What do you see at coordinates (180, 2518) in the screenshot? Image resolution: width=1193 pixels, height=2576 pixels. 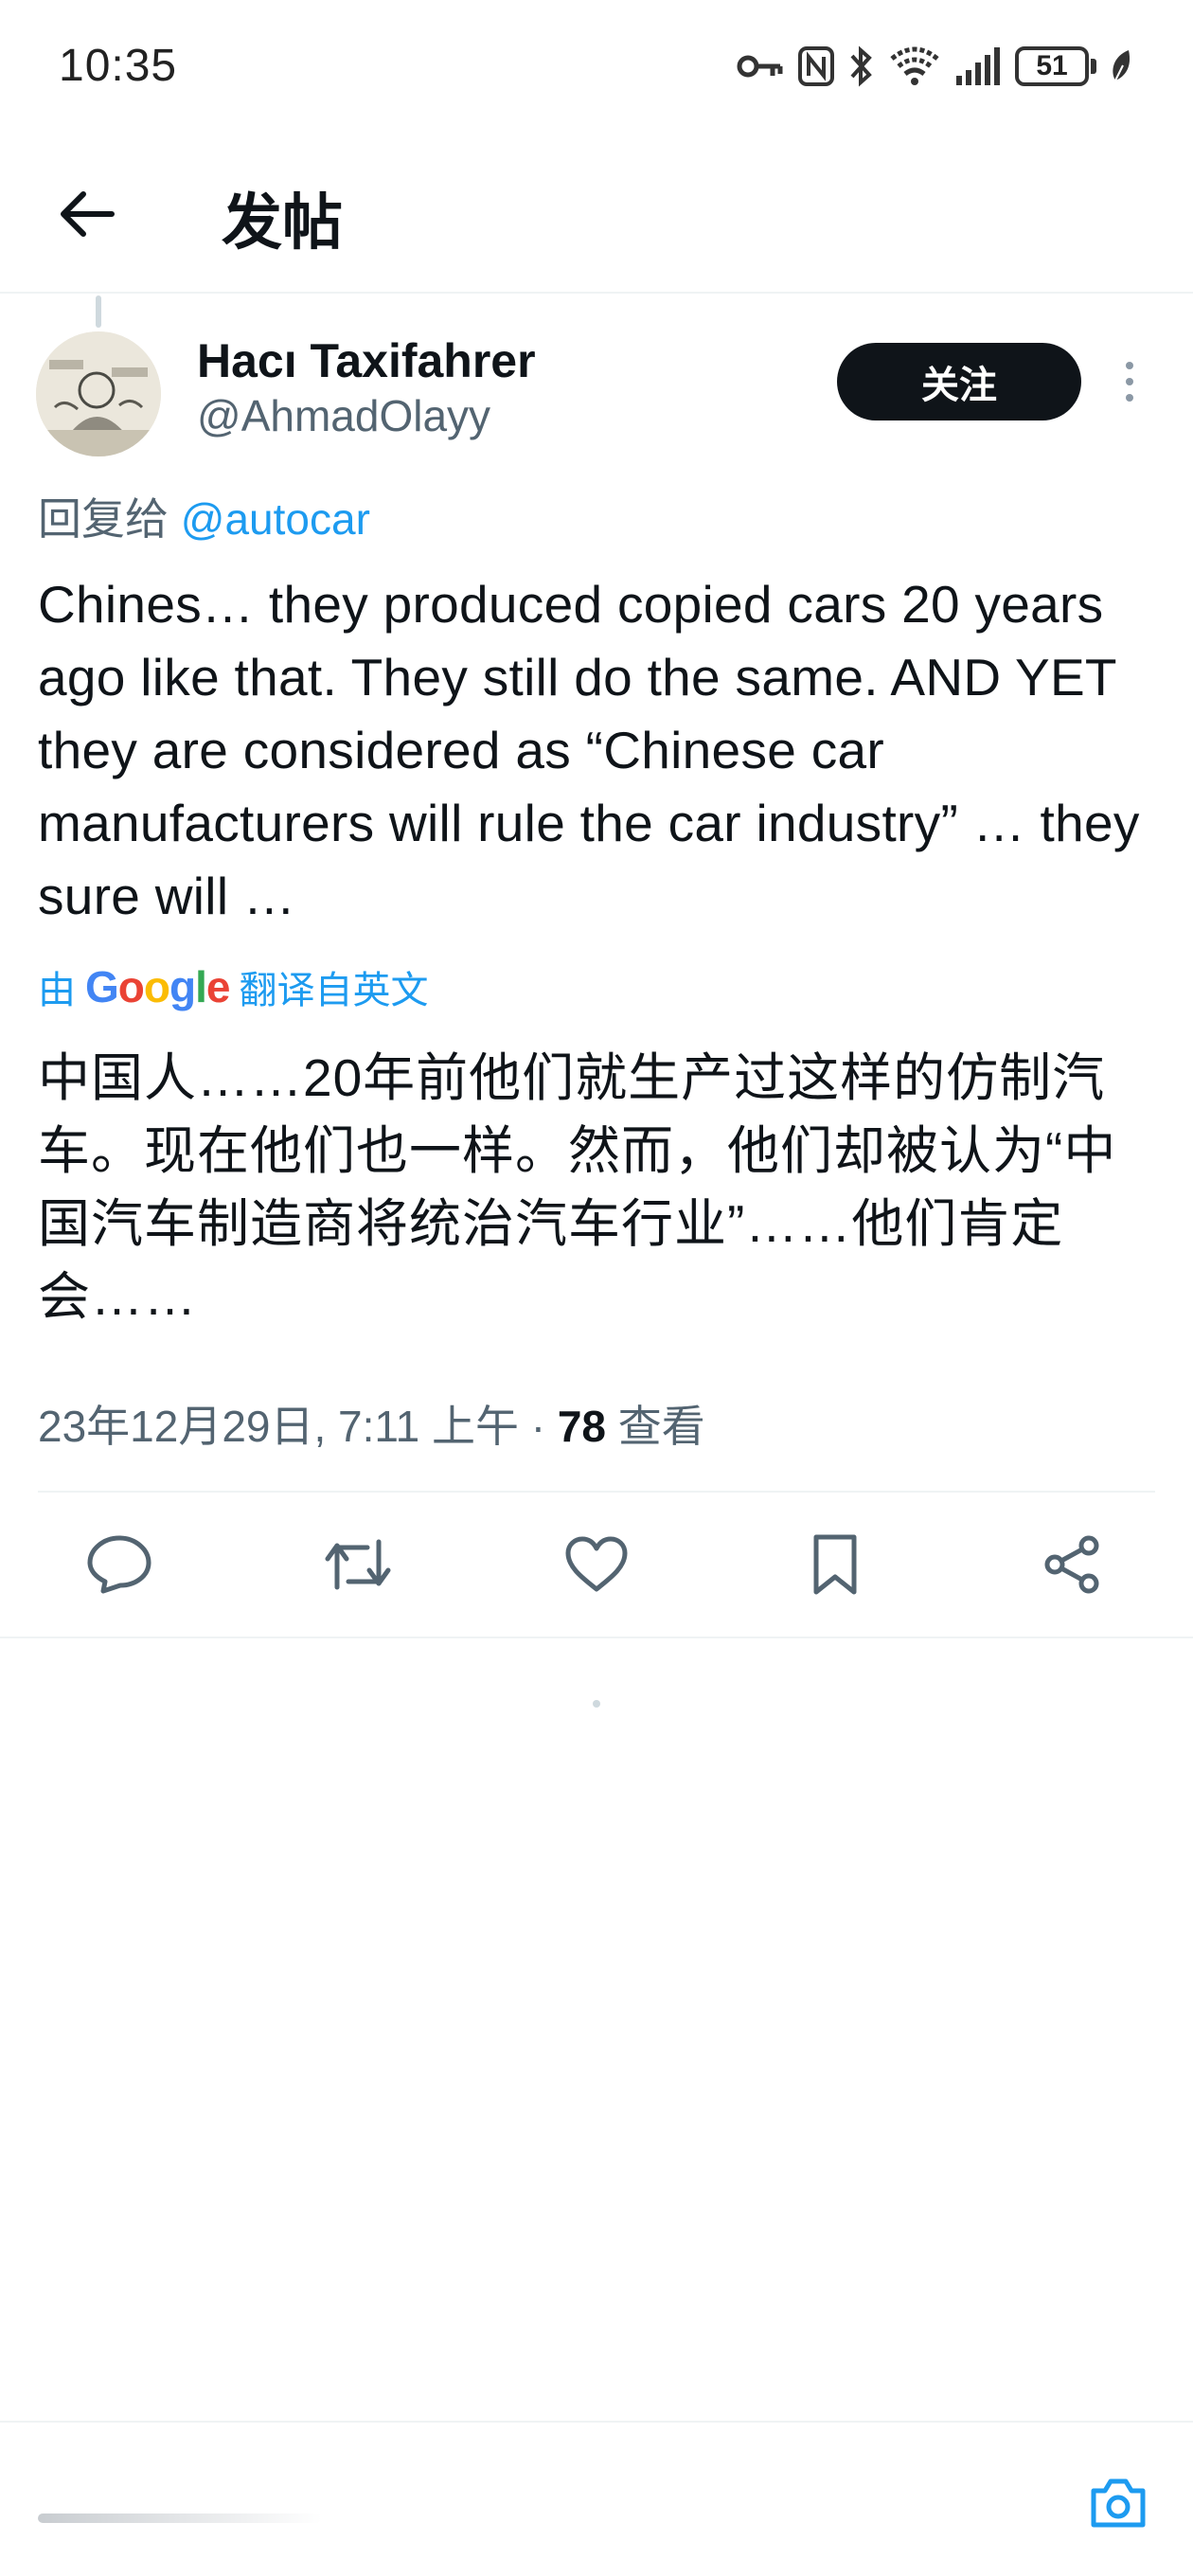 I see `reply-input` at bounding box center [180, 2518].